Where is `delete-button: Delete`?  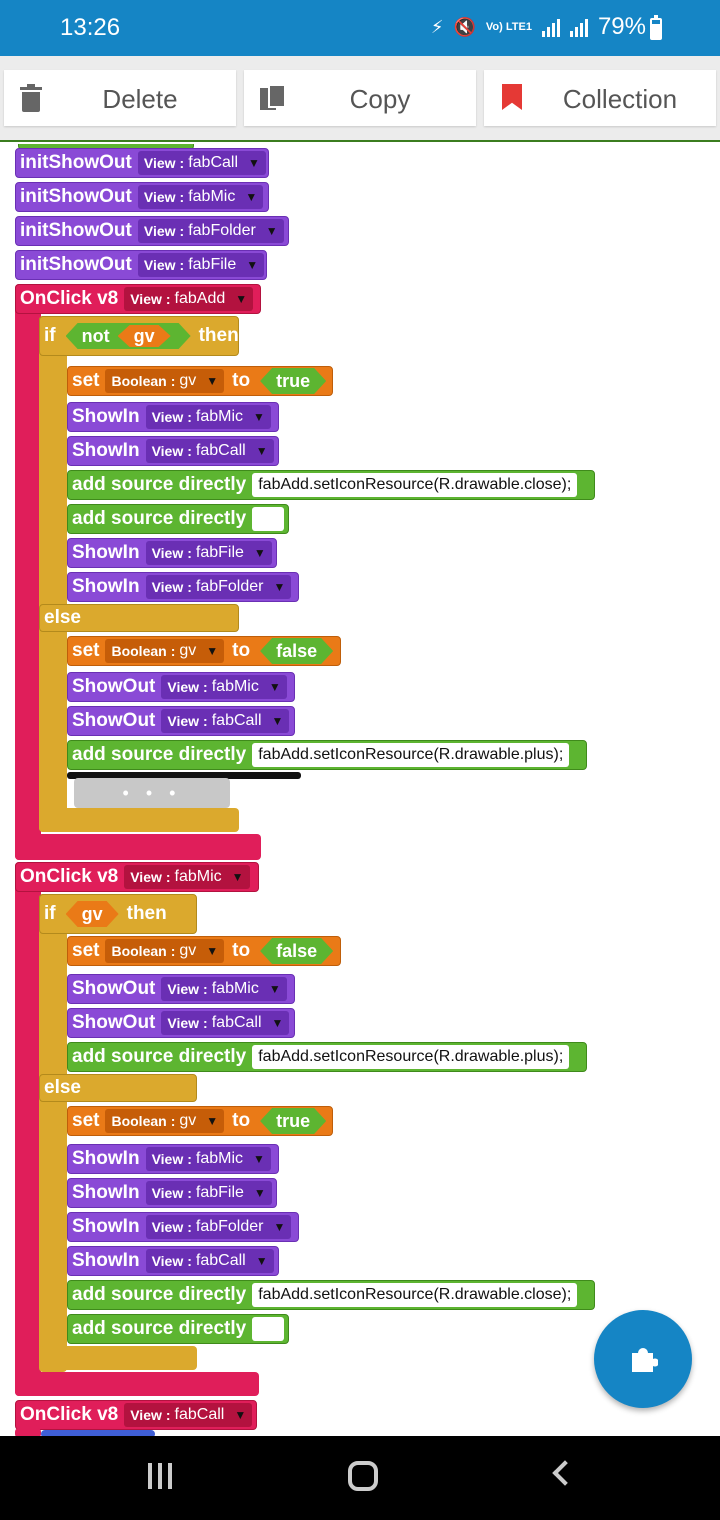 delete-button: Delete is located at coordinates (120, 98).